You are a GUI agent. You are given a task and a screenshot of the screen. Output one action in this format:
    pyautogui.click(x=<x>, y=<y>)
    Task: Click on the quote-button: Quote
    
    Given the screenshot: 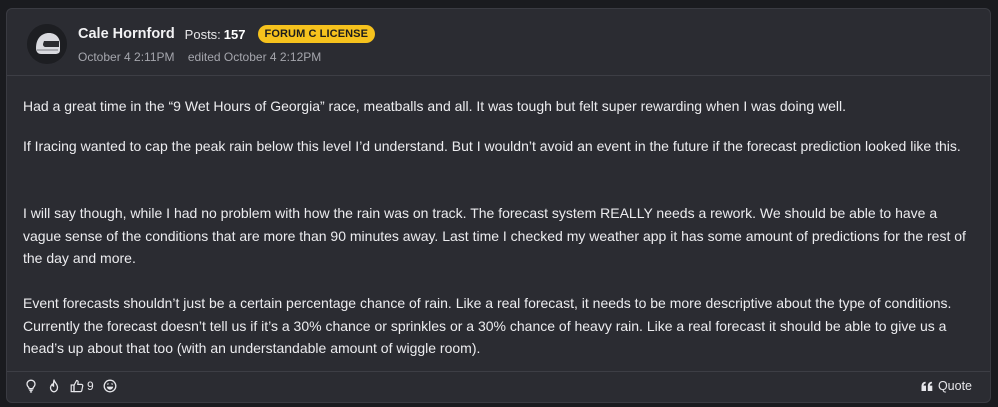 What is the action you would take?
    pyautogui.click(x=946, y=386)
    